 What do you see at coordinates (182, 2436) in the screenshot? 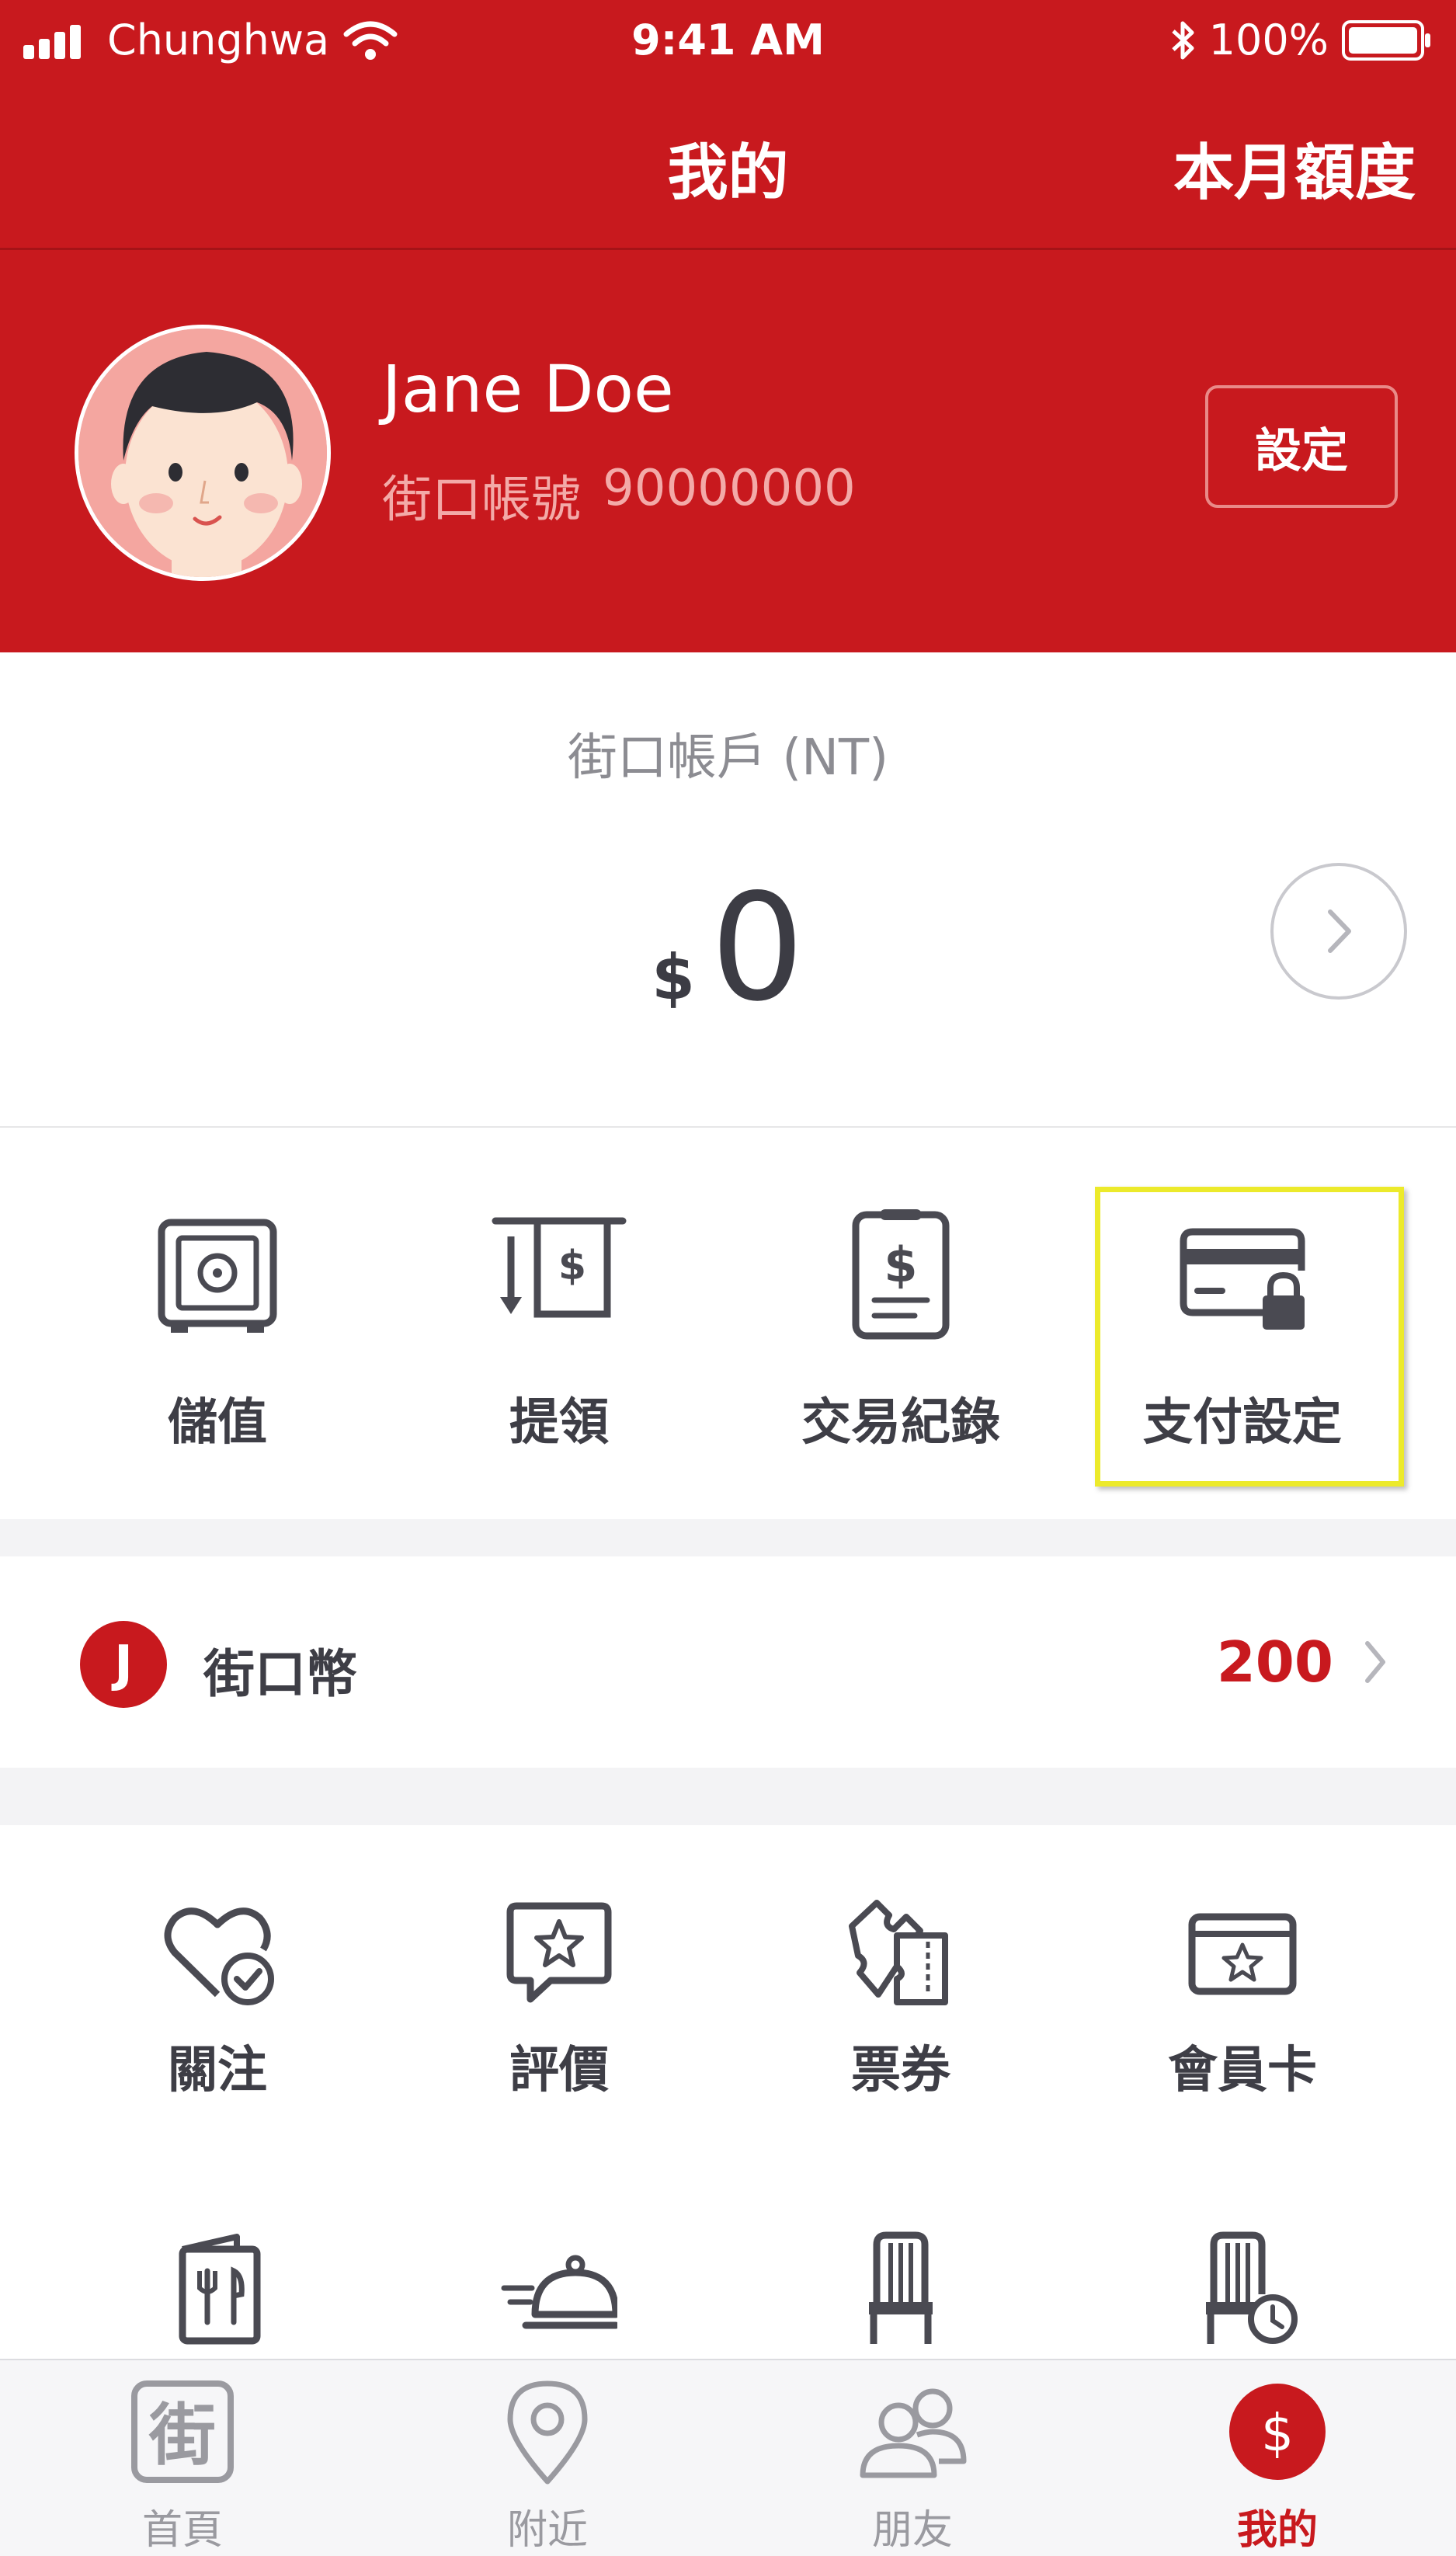
I see `svg-text: 街` at bounding box center [182, 2436].